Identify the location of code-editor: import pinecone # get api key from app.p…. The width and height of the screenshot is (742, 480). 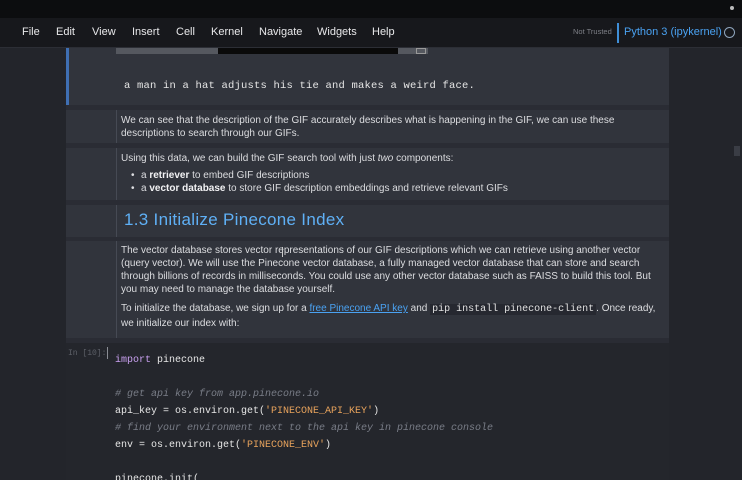
(304, 416).